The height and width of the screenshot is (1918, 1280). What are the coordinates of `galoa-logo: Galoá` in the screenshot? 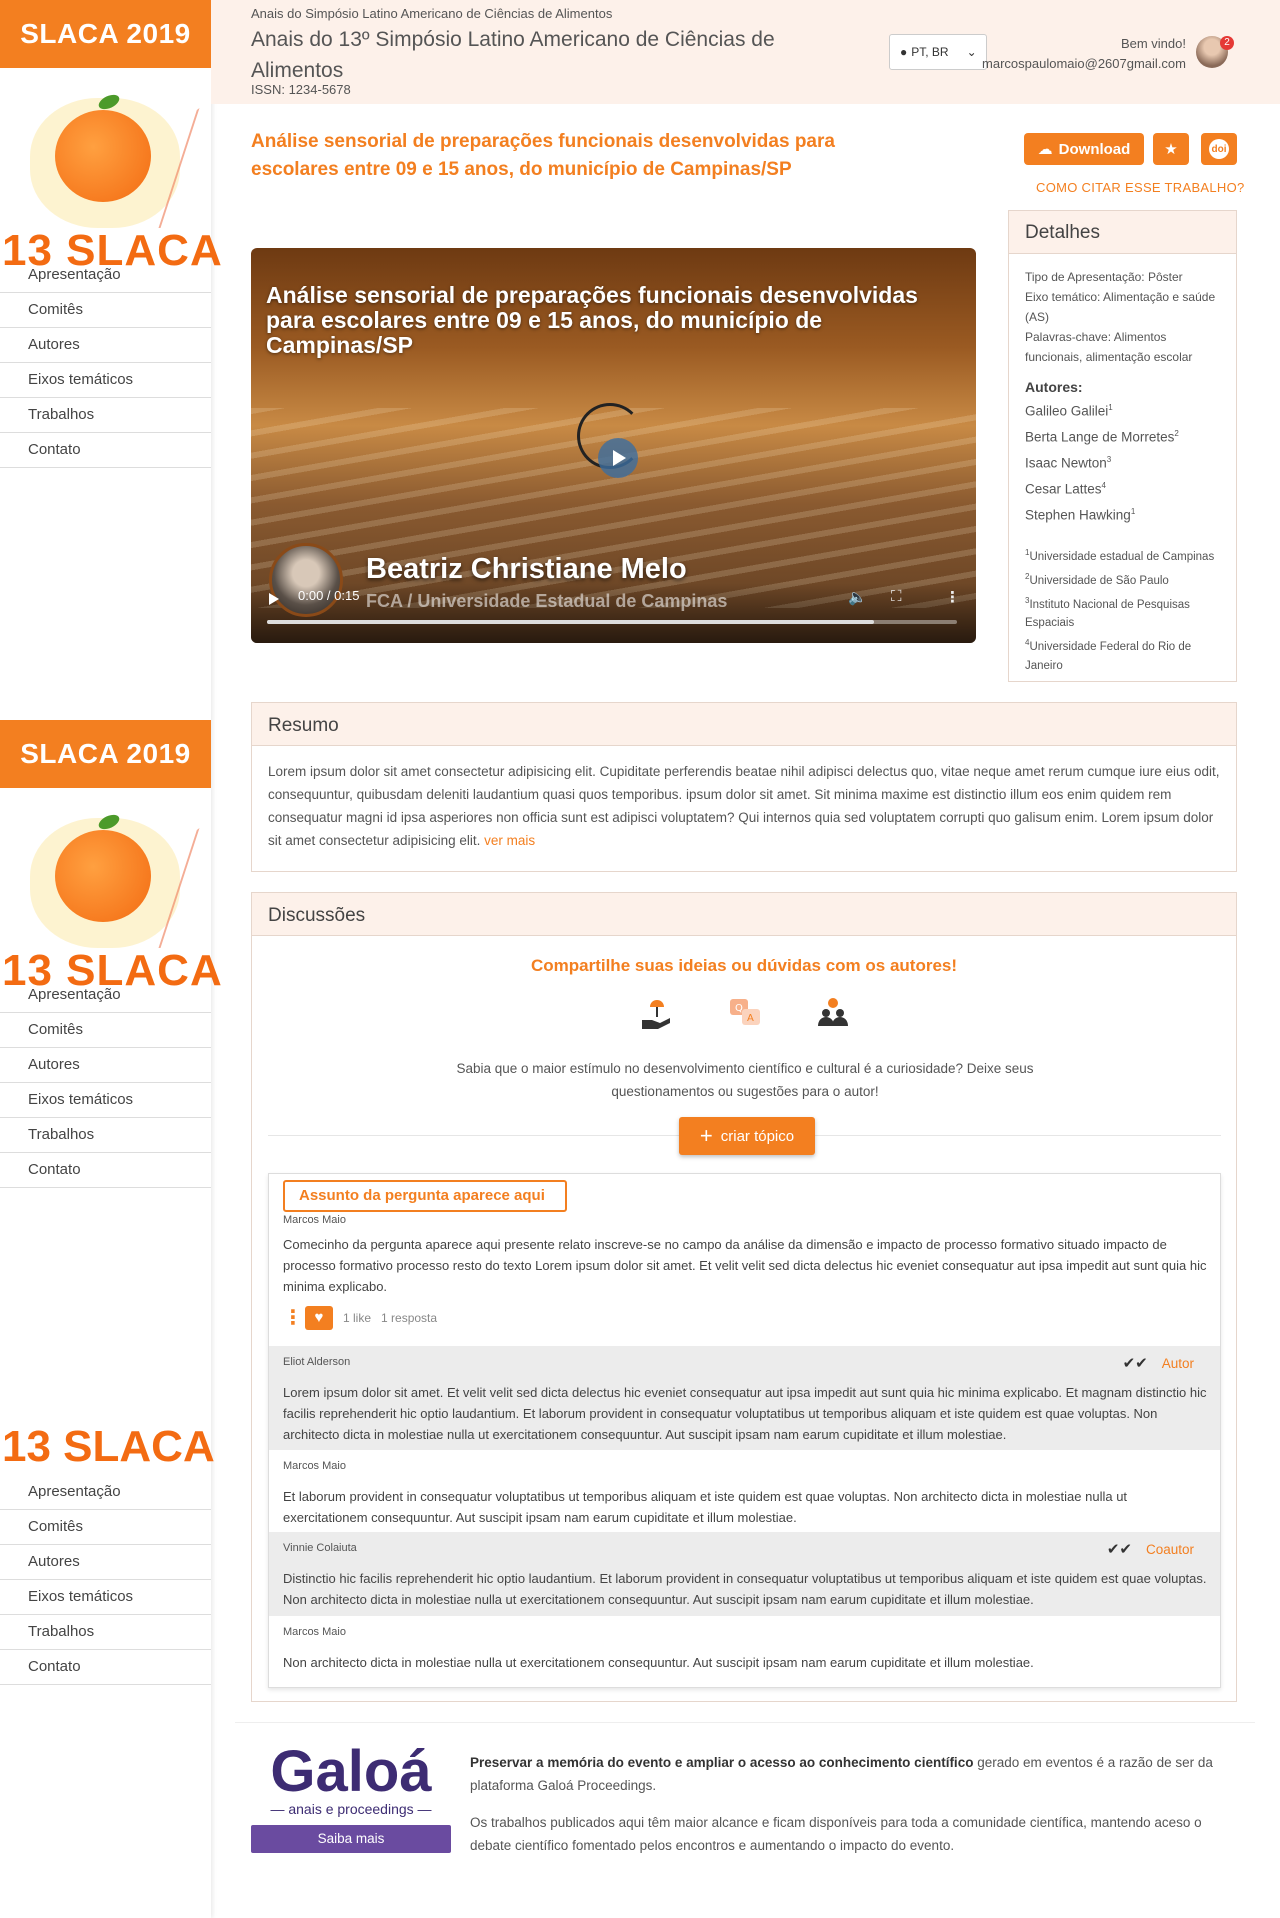 It's located at (351, 1771).